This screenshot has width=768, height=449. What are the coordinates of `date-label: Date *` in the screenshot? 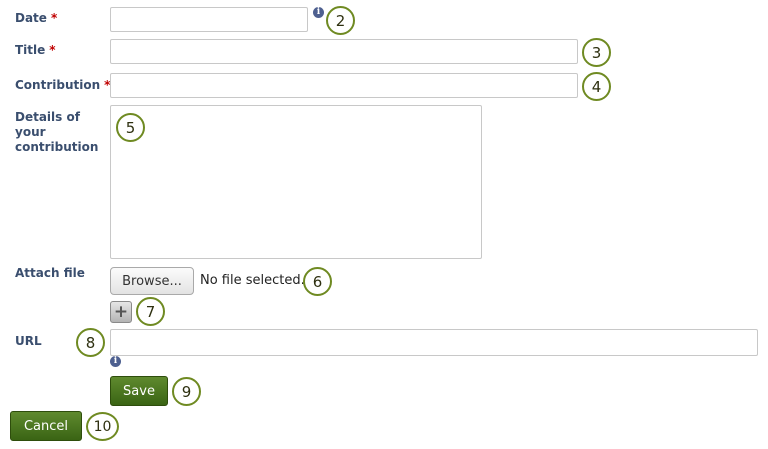 It's located at (36, 18).